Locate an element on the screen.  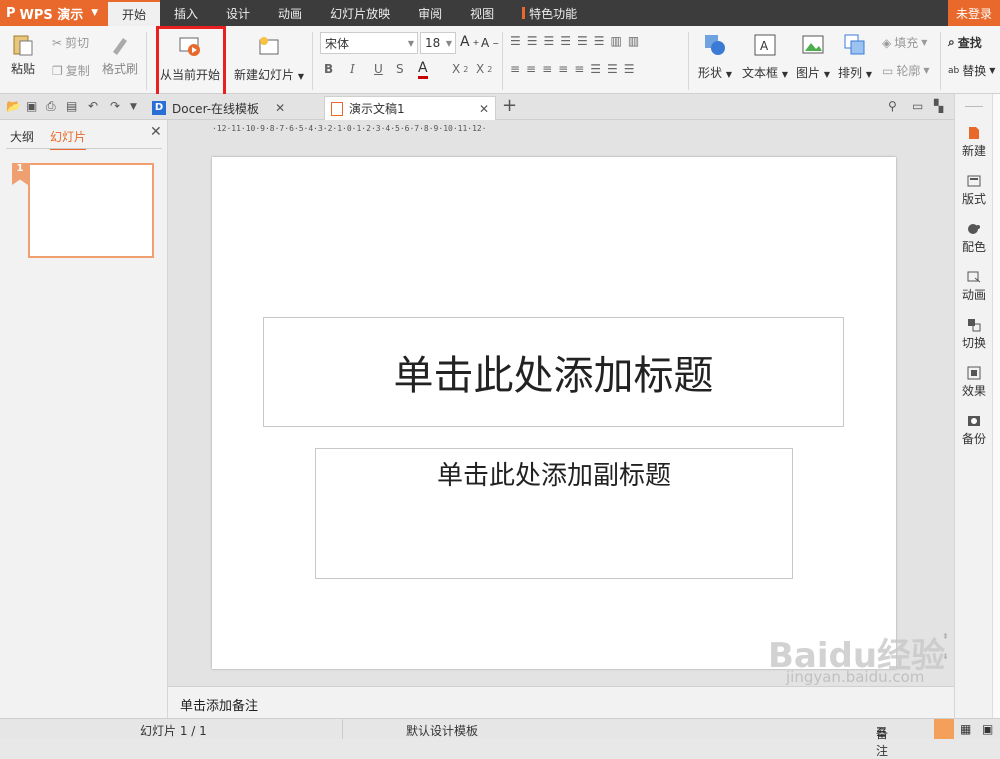
textbox-label: 文本框 is located at coordinates (760, 73).